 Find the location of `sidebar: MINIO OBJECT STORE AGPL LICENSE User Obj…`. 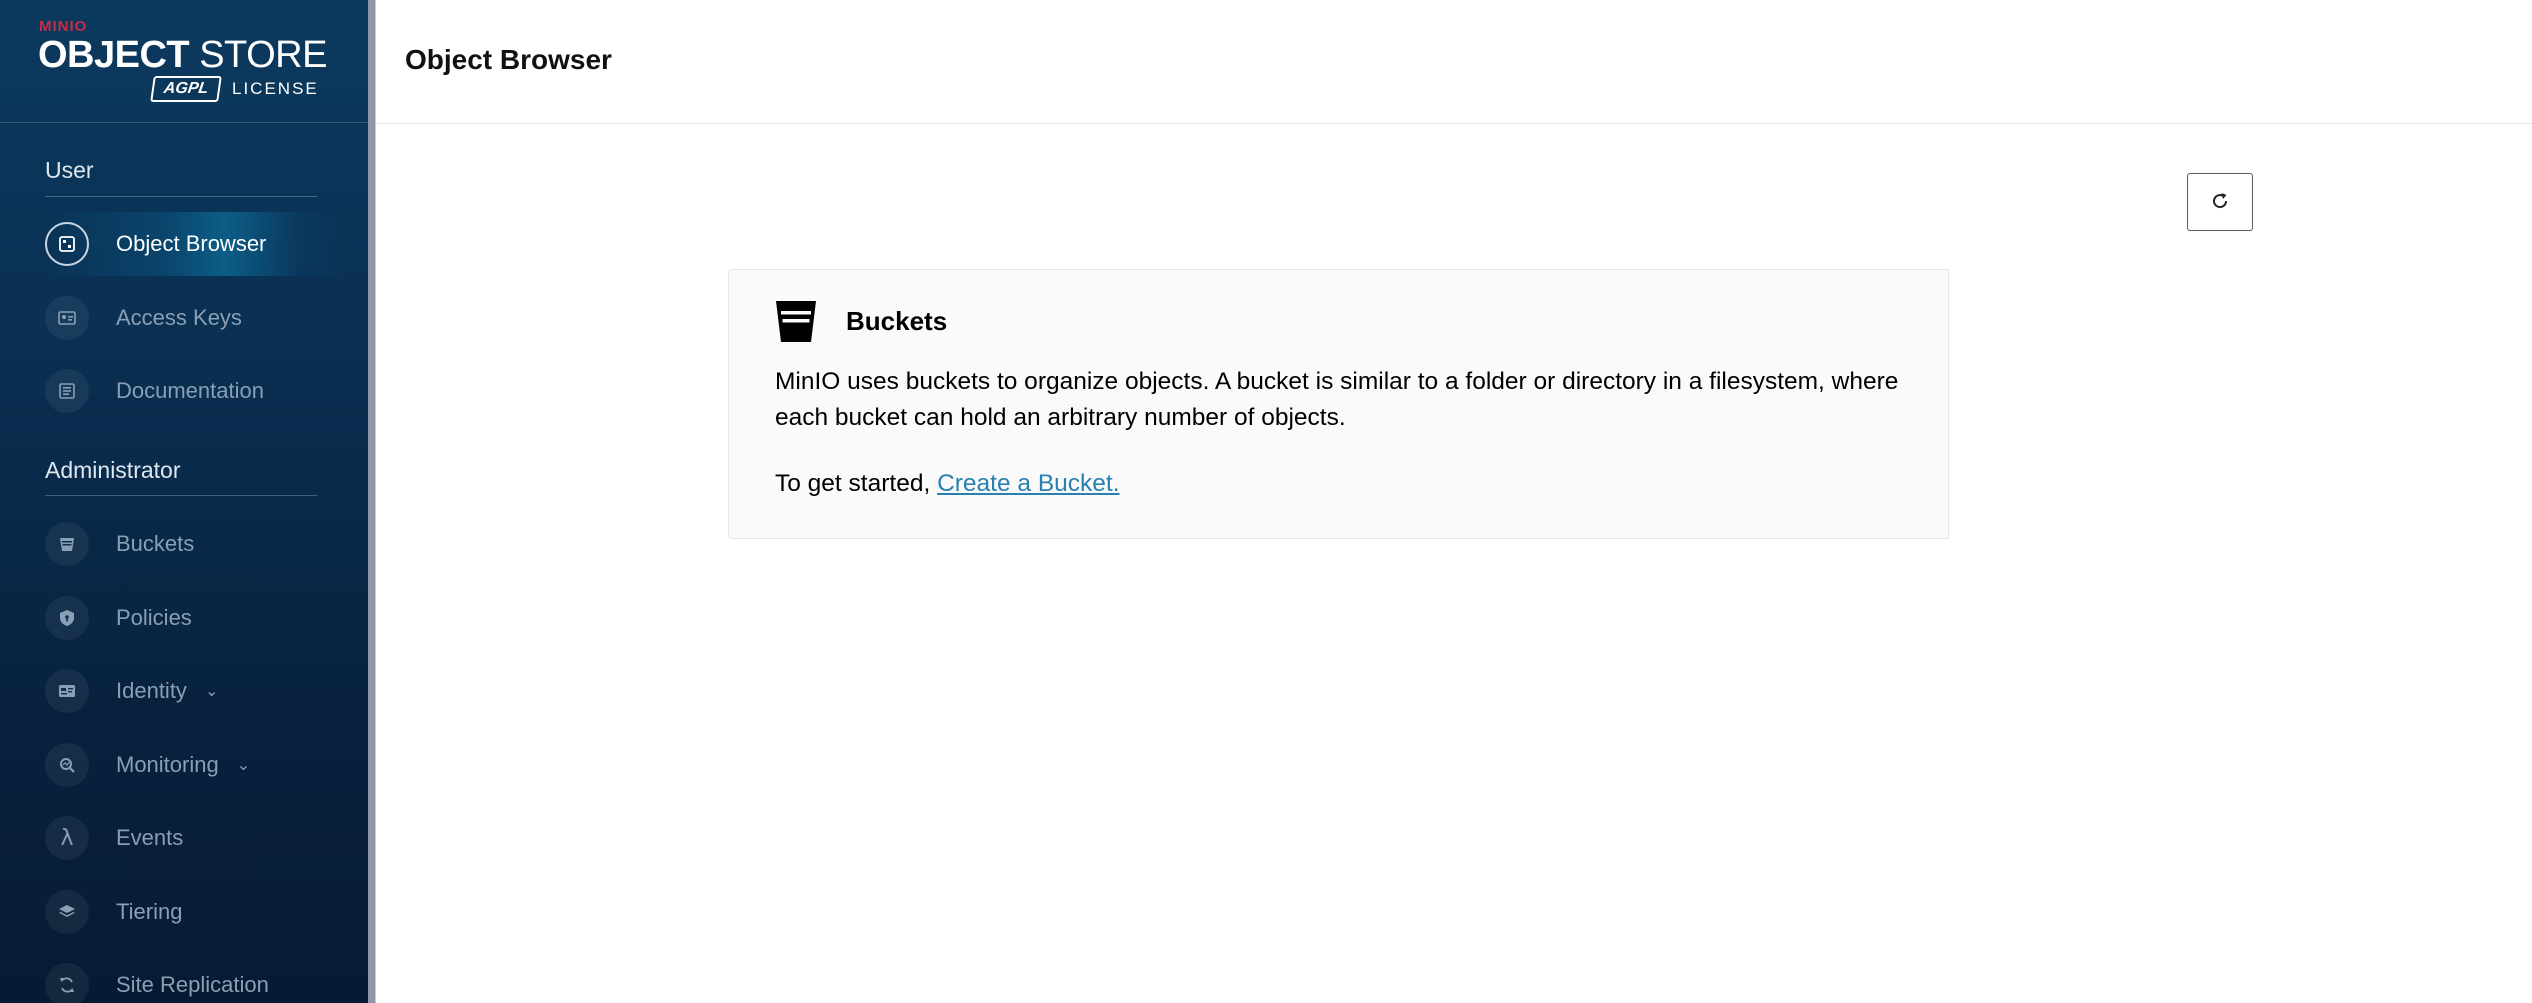

sidebar: MINIO OBJECT STORE AGPL LICENSE User Obj… is located at coordinates (184, 501).